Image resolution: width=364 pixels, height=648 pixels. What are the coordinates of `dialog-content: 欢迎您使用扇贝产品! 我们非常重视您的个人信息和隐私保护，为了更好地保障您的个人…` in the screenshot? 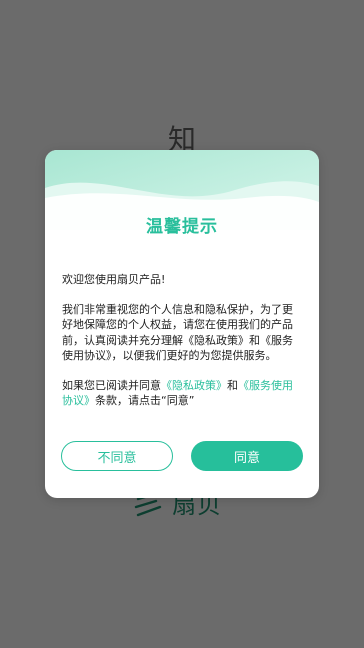 It's located at (182, 340).